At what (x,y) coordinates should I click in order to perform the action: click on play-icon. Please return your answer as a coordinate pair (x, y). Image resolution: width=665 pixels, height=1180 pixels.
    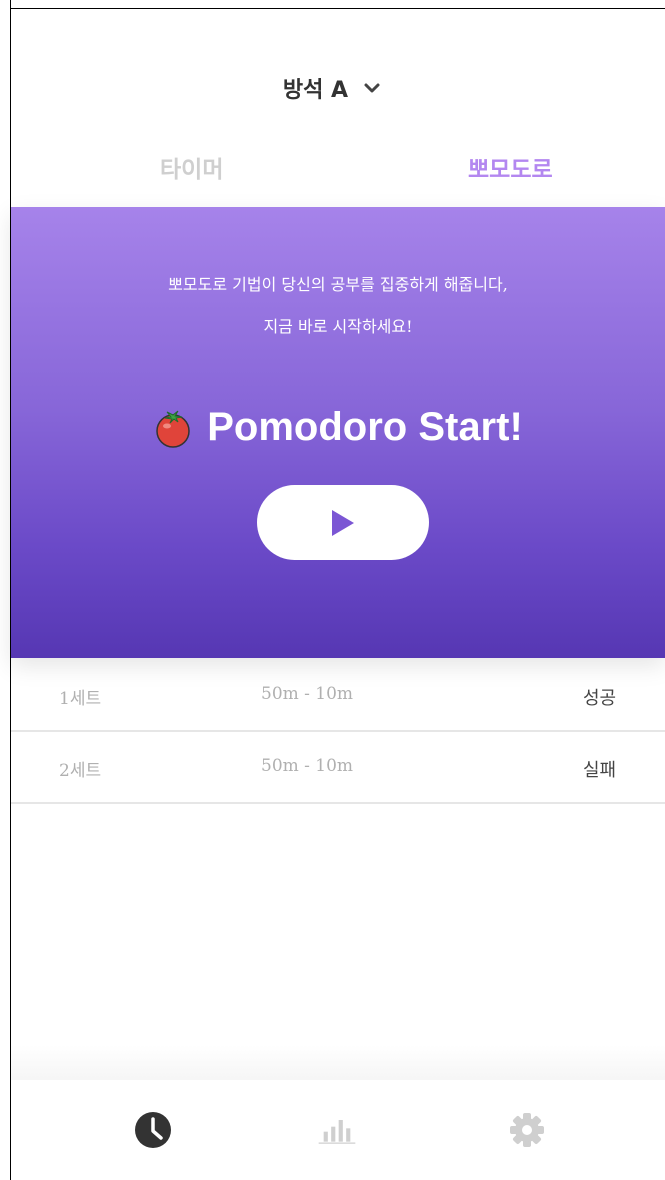
    Looking at the image, I should click on (343, 522).